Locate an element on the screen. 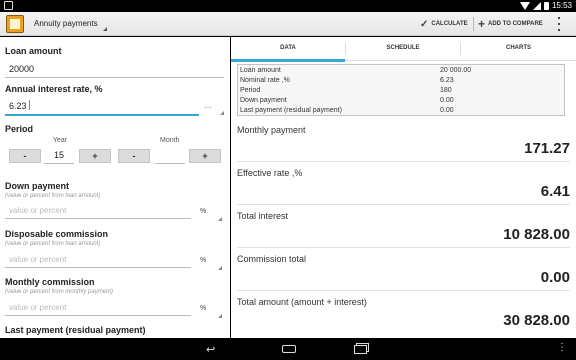 This screenshot has width=576, height=360. period-label: Period is located at coordinates (19, 129).